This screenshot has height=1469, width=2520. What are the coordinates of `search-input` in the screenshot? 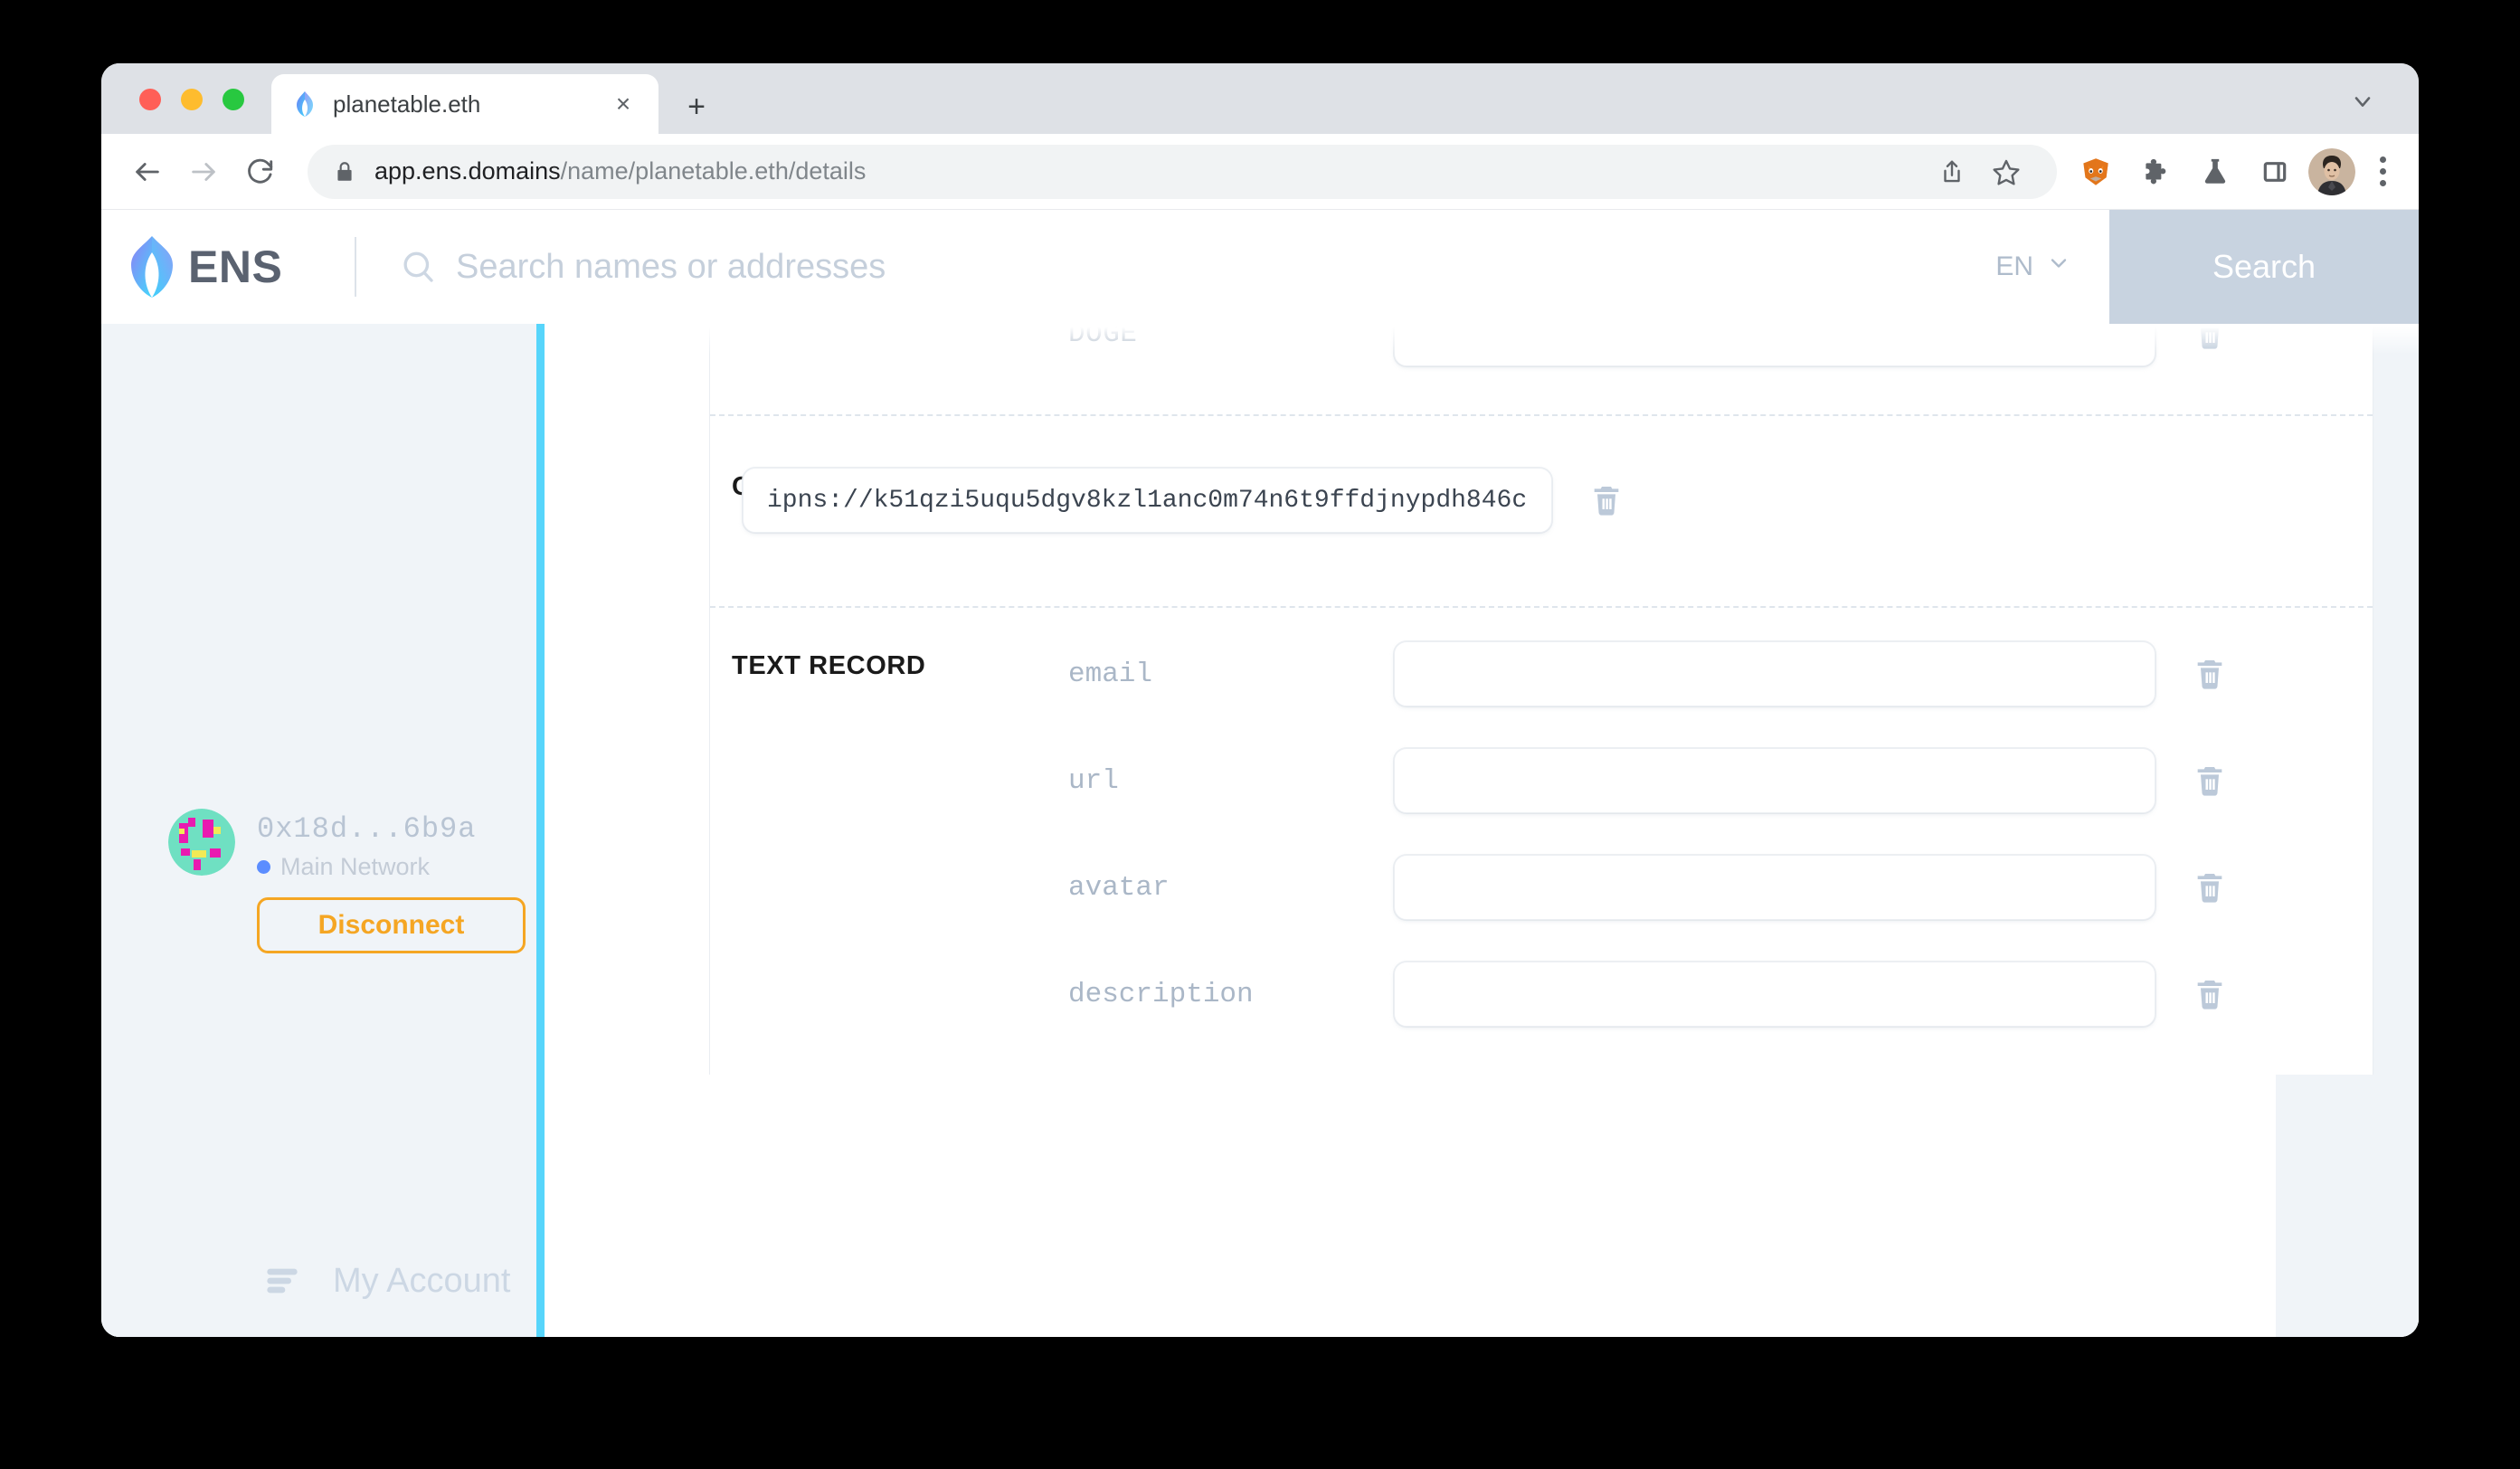 It's located at (1207, 267).